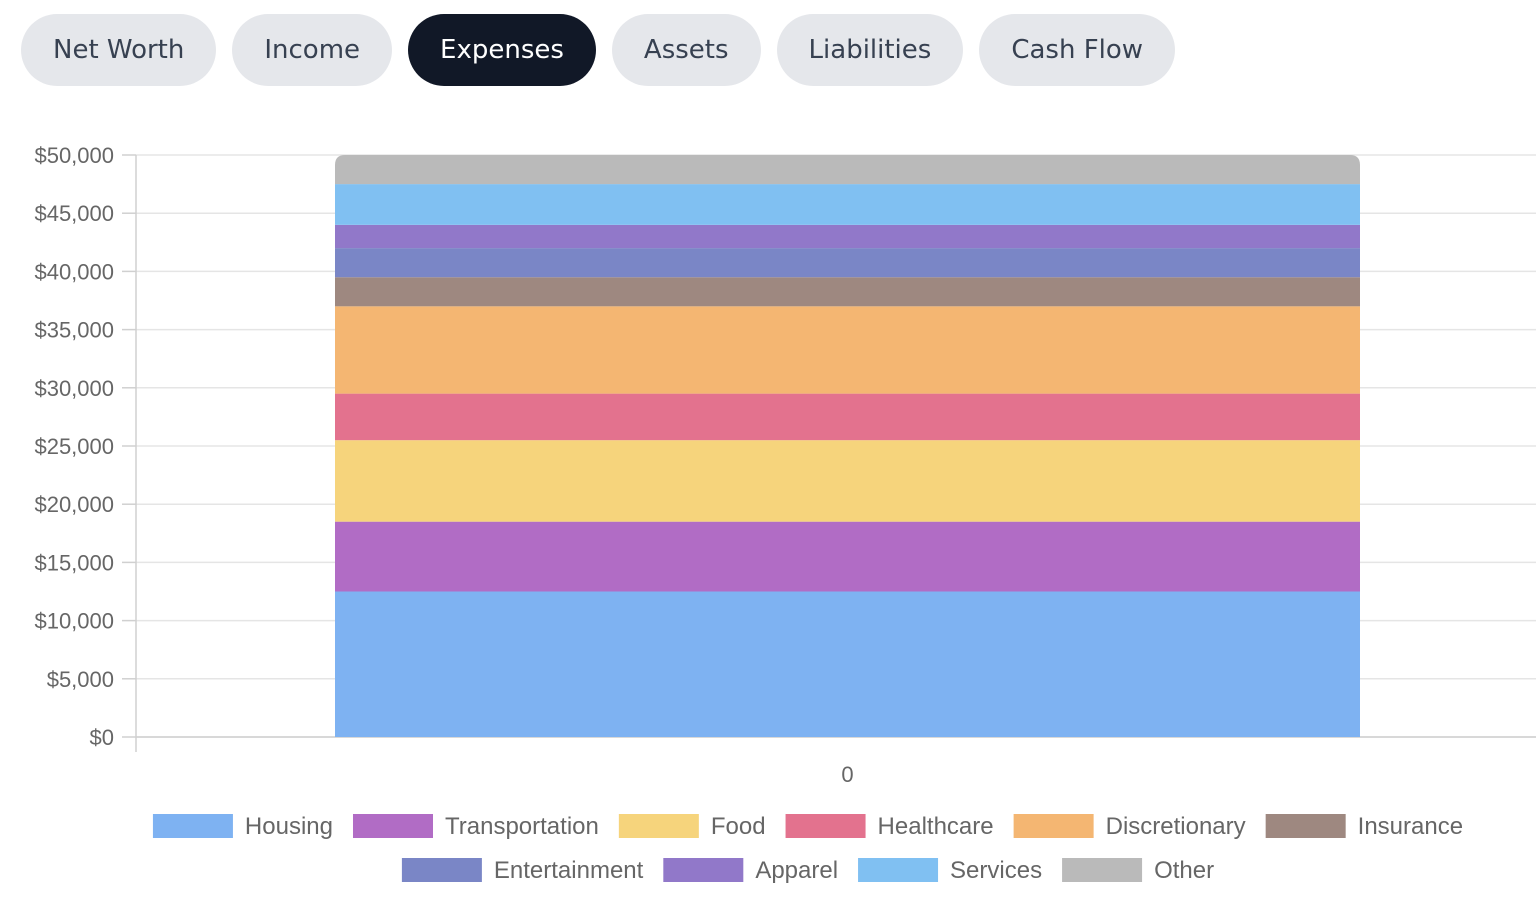  I want to click on bar-segment-entertainment, so click(847, 263).